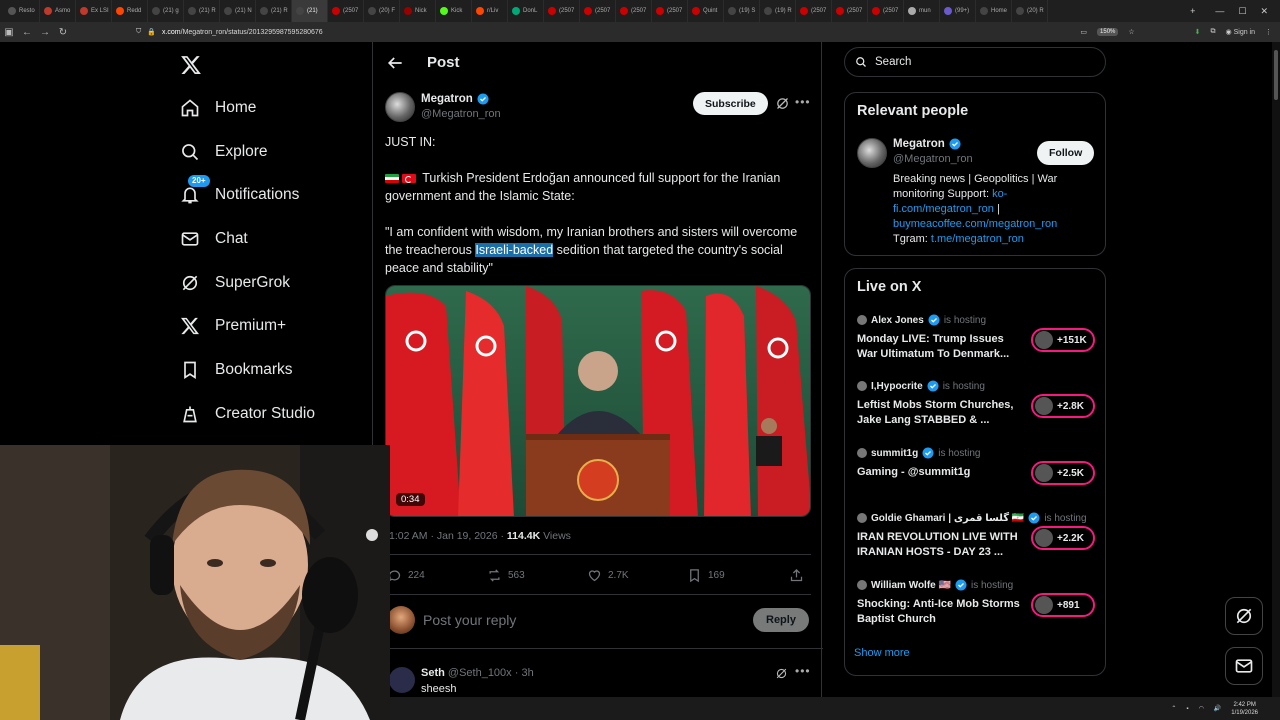 Image resolution: width=1280 pixels, height=720 pixels. I want to click on browser-tab: Nick, so click(418, 11).